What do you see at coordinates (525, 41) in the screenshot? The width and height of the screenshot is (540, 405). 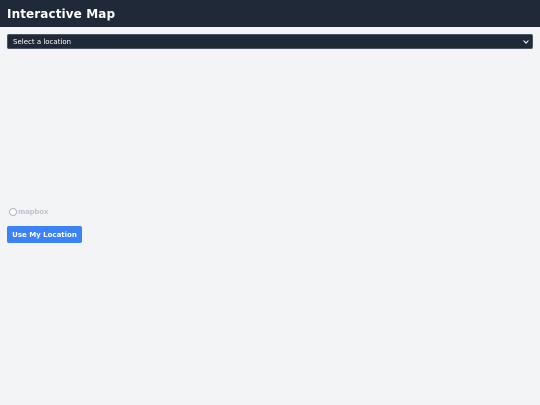 I see `chevron-down-icon` at bounding box center [525, 41].